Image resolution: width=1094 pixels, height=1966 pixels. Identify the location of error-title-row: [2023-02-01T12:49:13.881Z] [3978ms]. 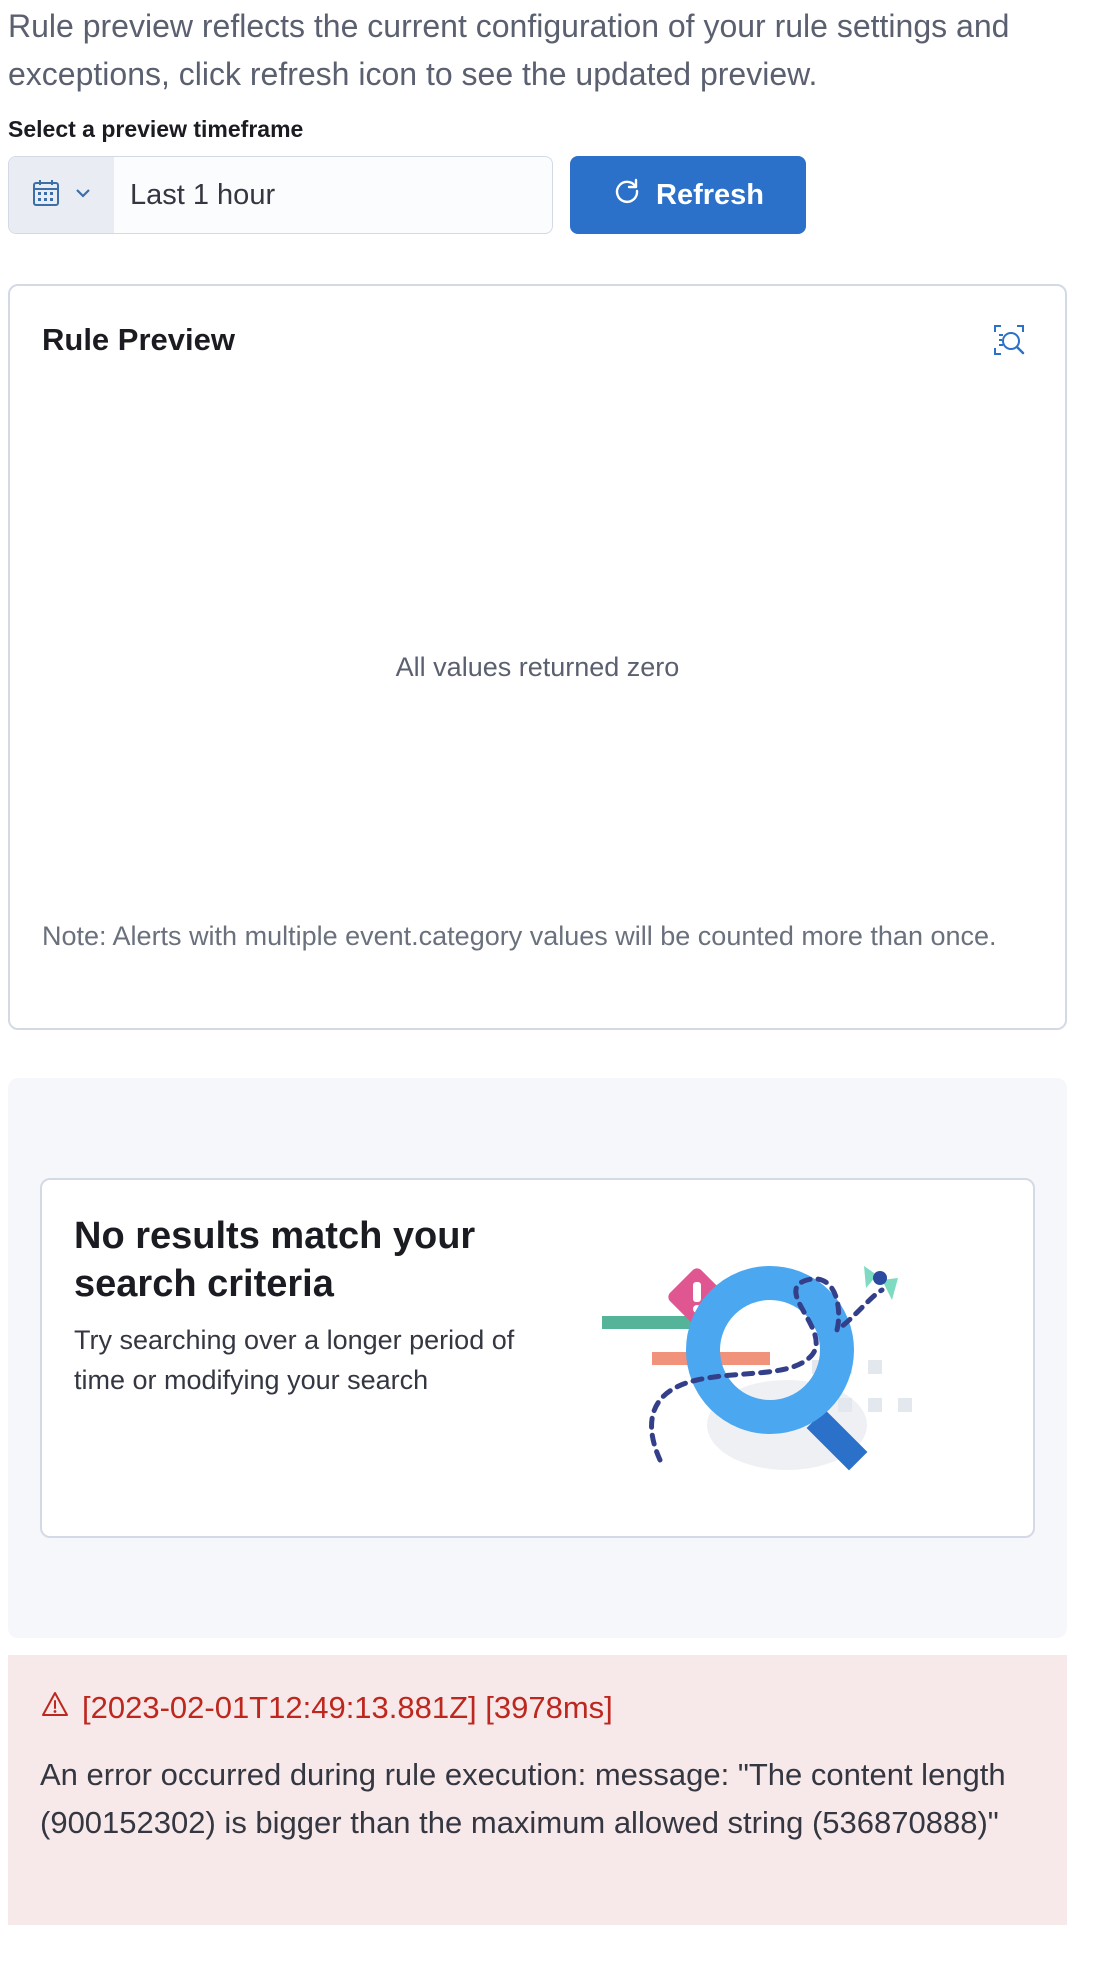
(326, 1708).